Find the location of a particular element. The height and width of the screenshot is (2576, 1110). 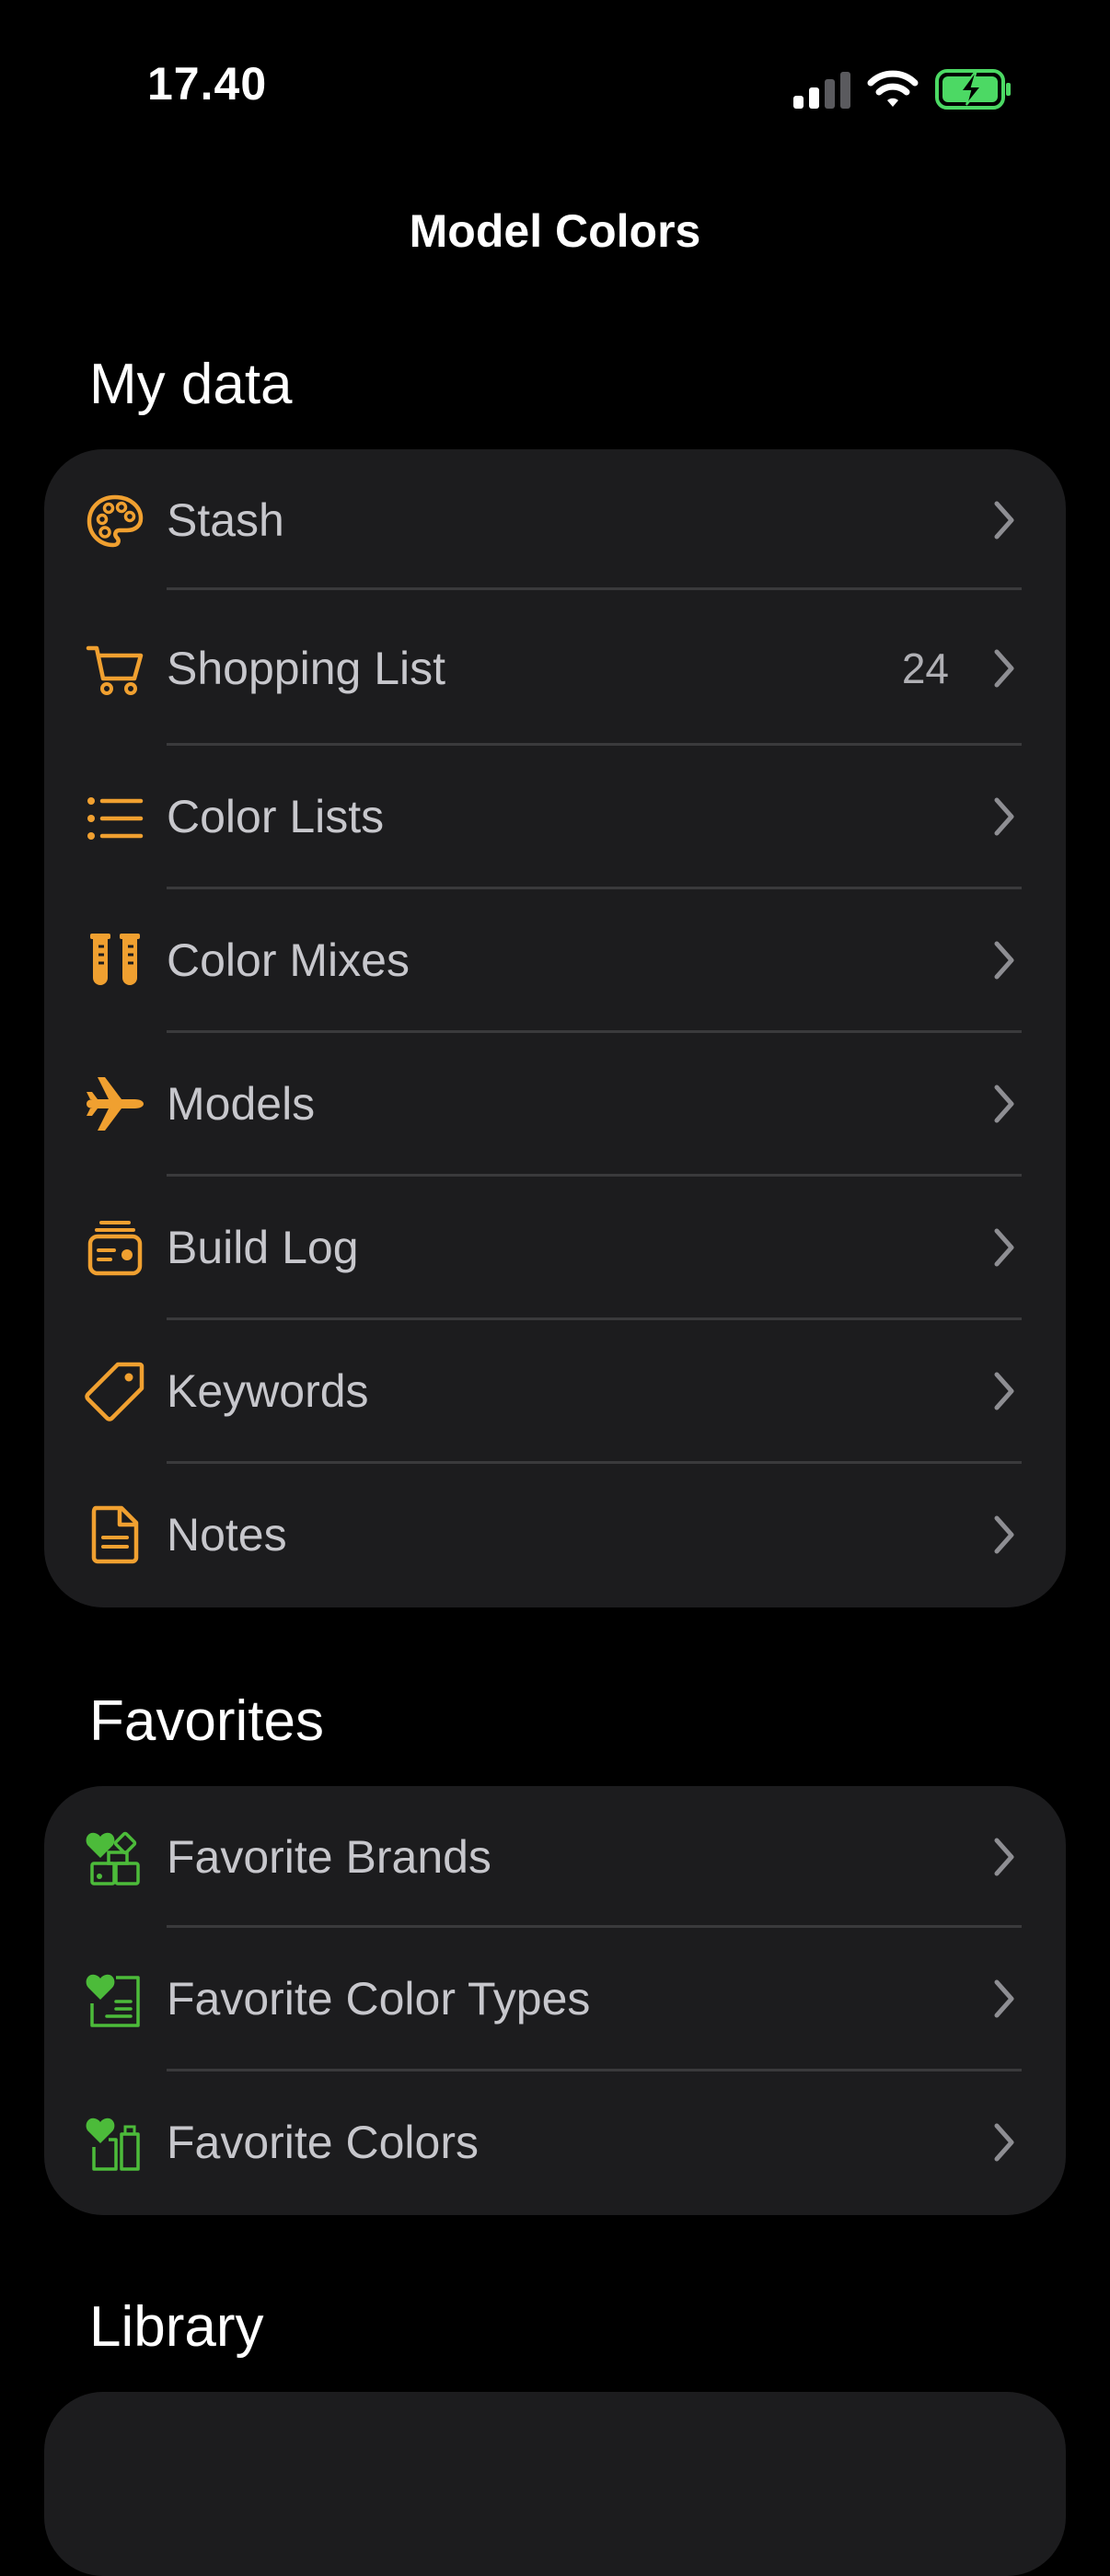

row-label-keywords: Keywords is located at coordinates (268, 1391).